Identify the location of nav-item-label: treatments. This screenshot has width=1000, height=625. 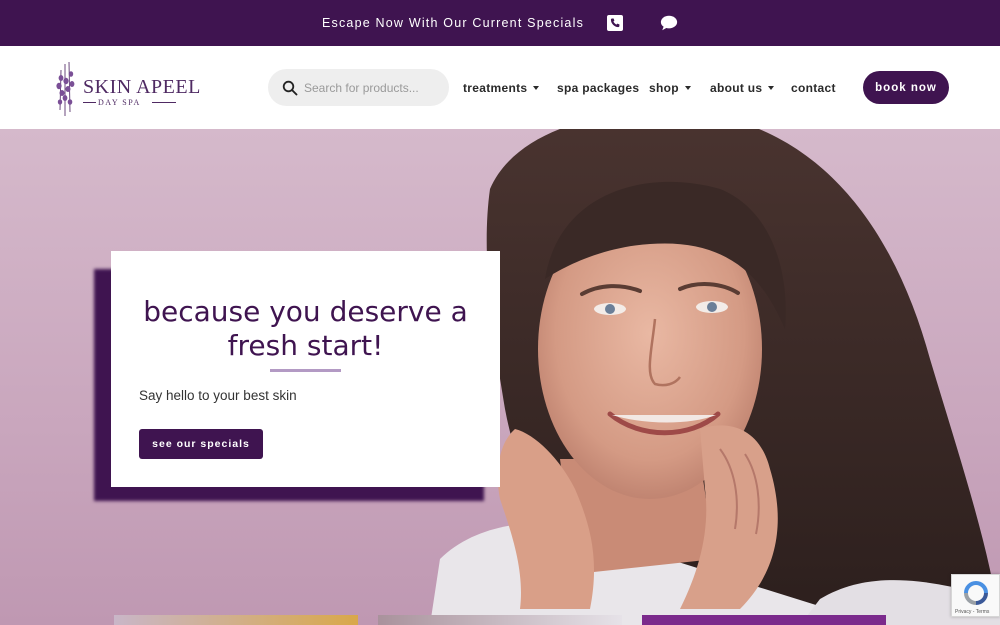
(495, 88).